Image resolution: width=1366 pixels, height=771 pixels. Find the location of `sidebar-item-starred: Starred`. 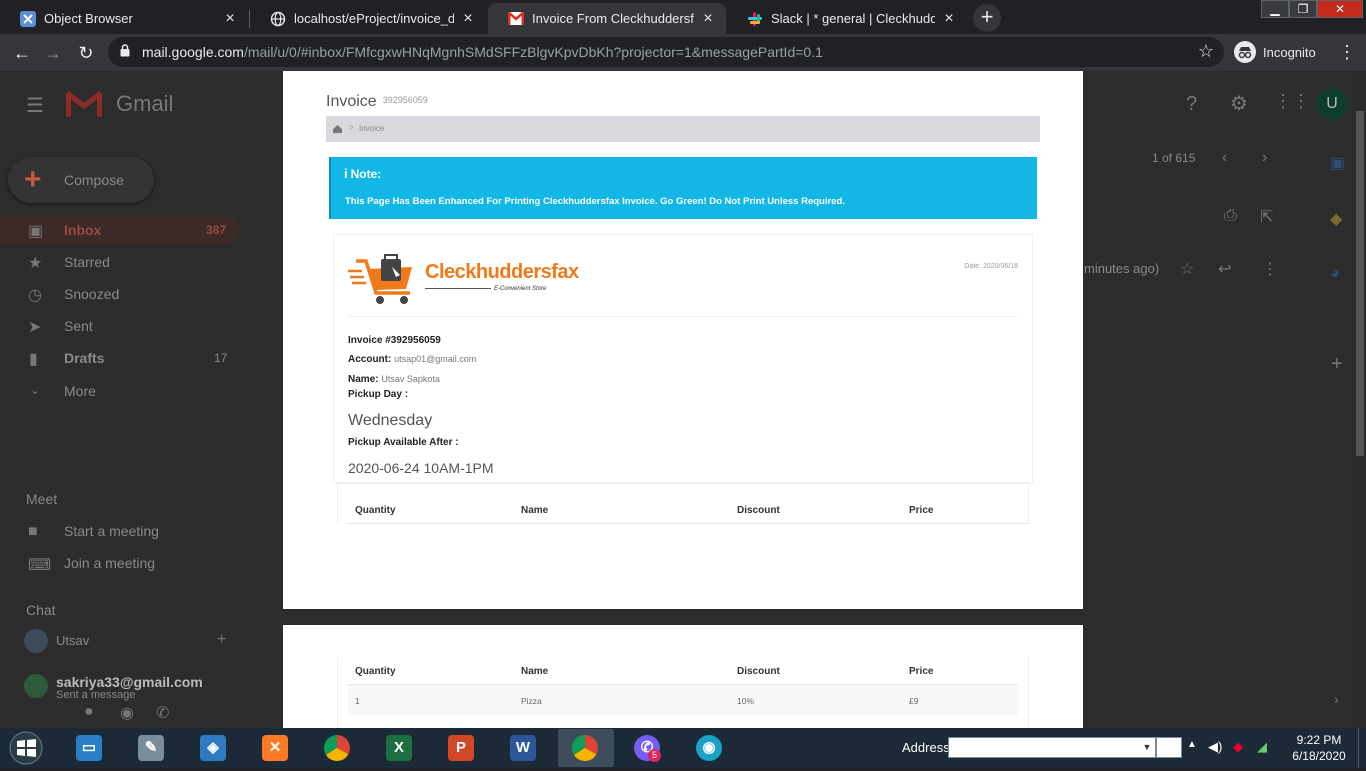

sidebar-item-starred: Starred is located at coordinates (87, 262).